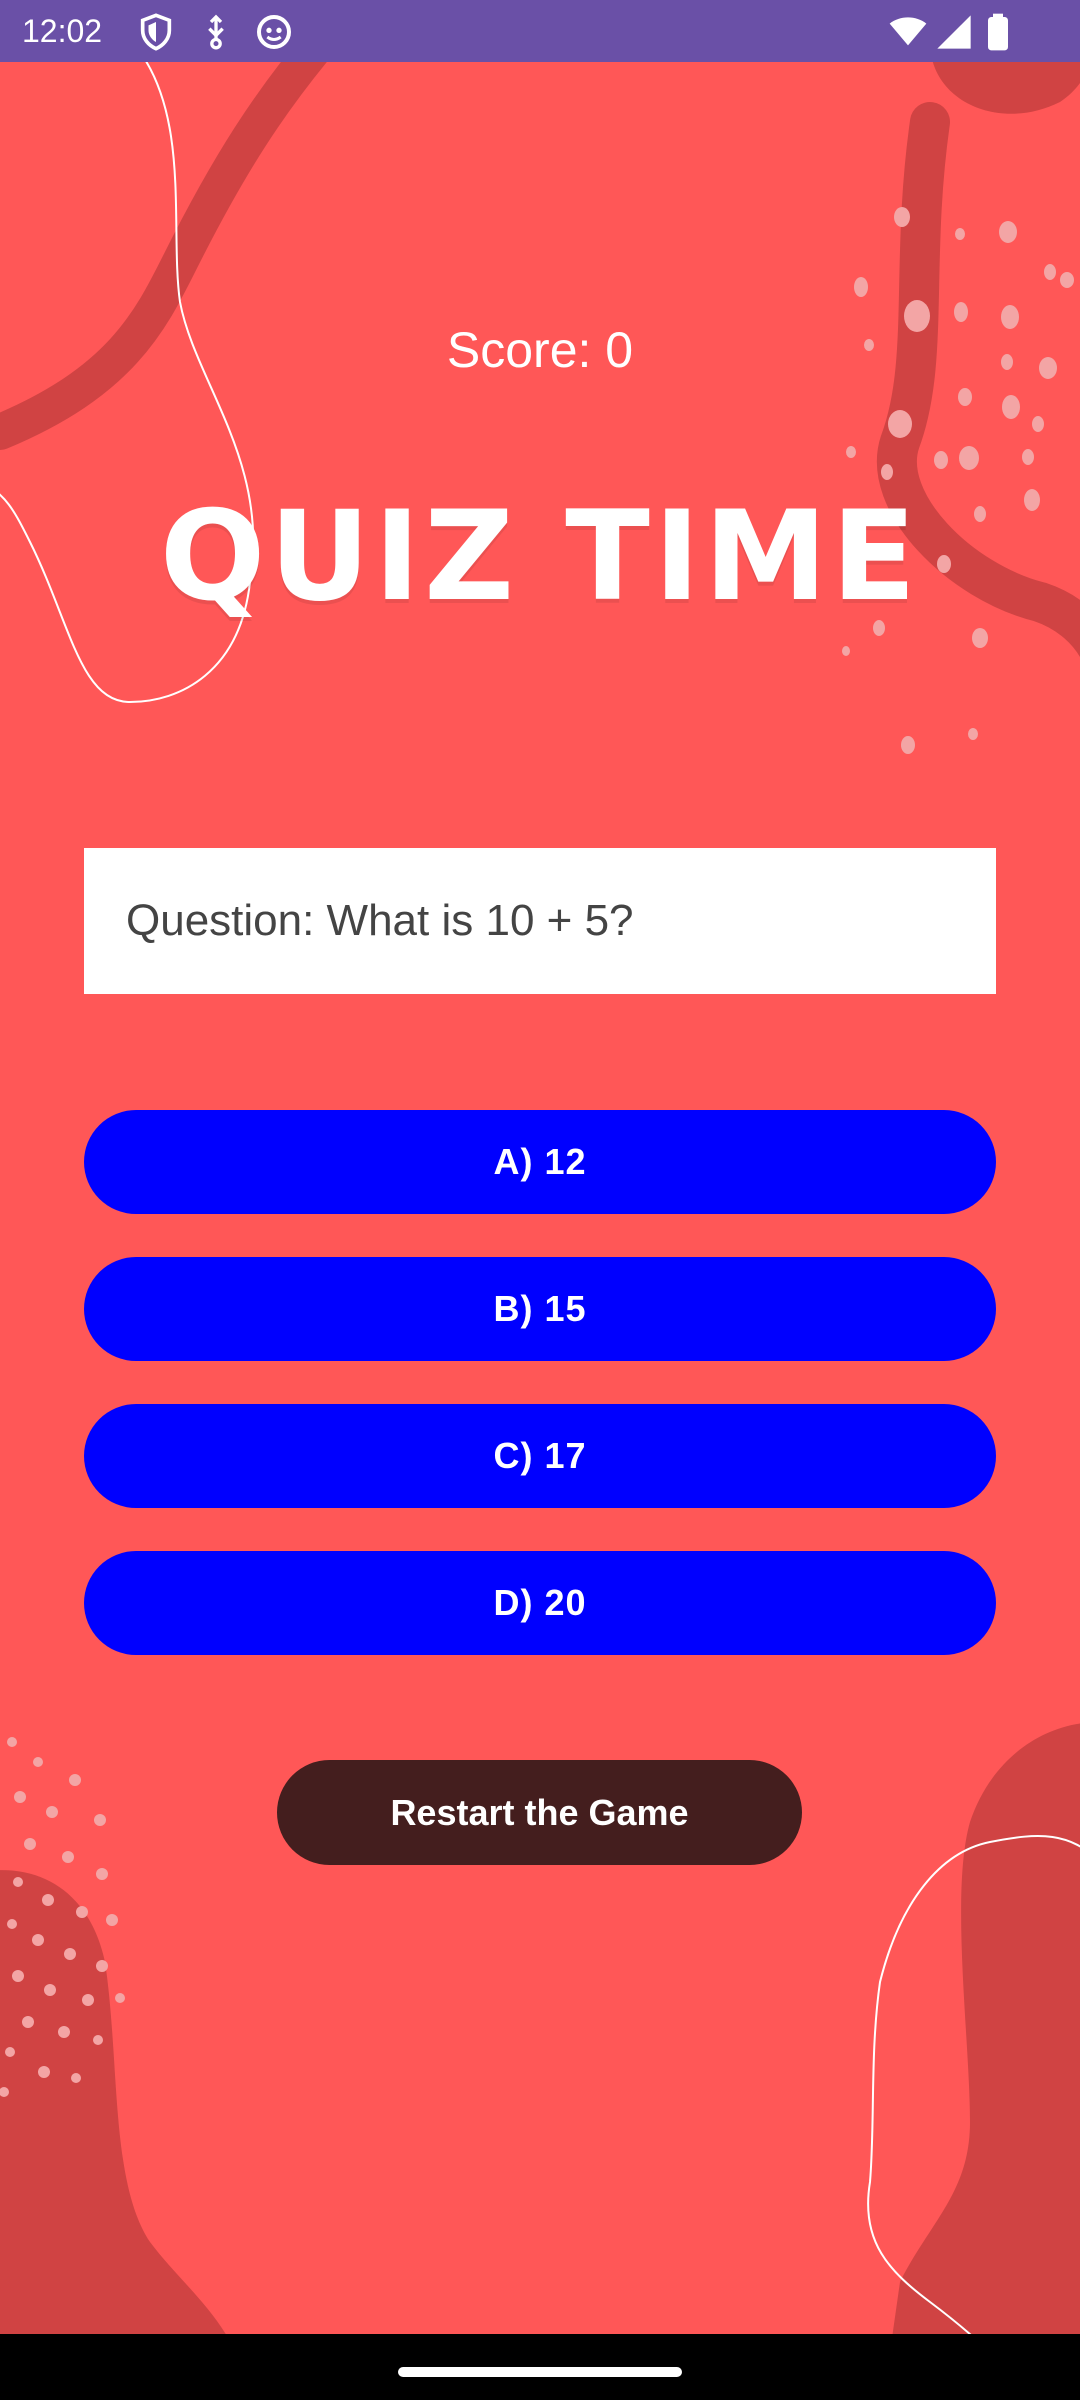  Describe the element at coordinates (998, 32) in the screenshot. I see `battery-icon` at that location.